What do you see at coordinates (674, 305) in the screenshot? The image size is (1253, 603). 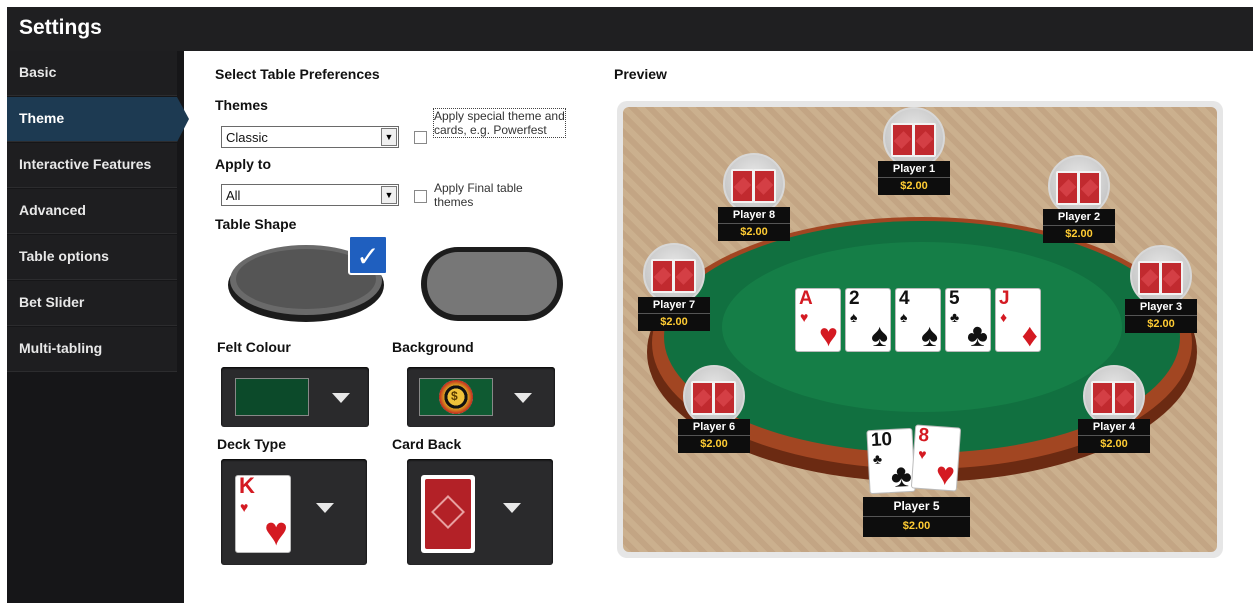 I see `player-name: Player 7` at bounding box center [674, 305].